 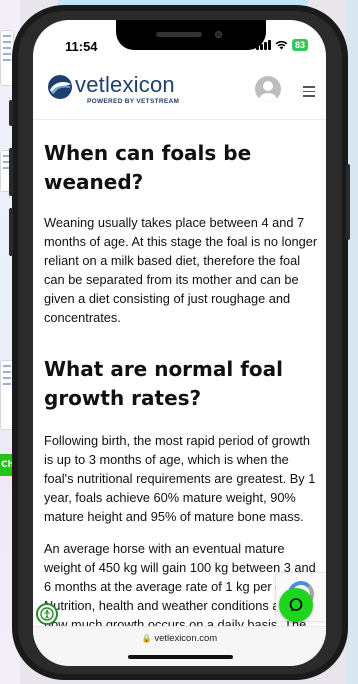 What do you see at coordinates (186, 638) in the screenshot?
I see `url-text: vetlexicon.com` at bounding box center [186, 638].